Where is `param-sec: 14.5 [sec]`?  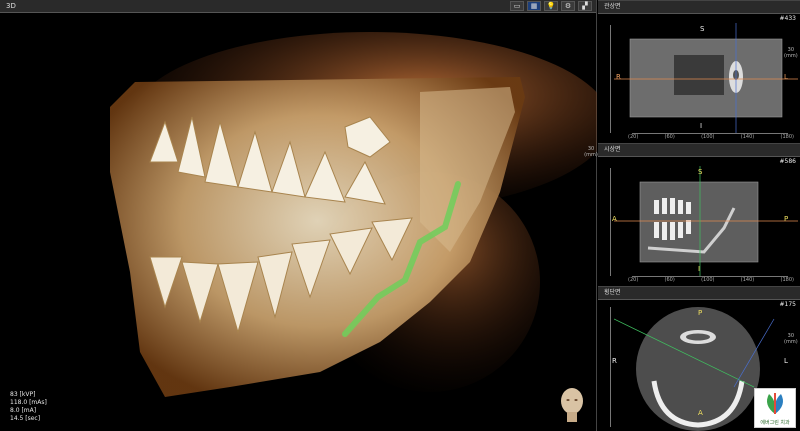
param-sec: 14.5 [sec] is located at coordinates (25, 418).